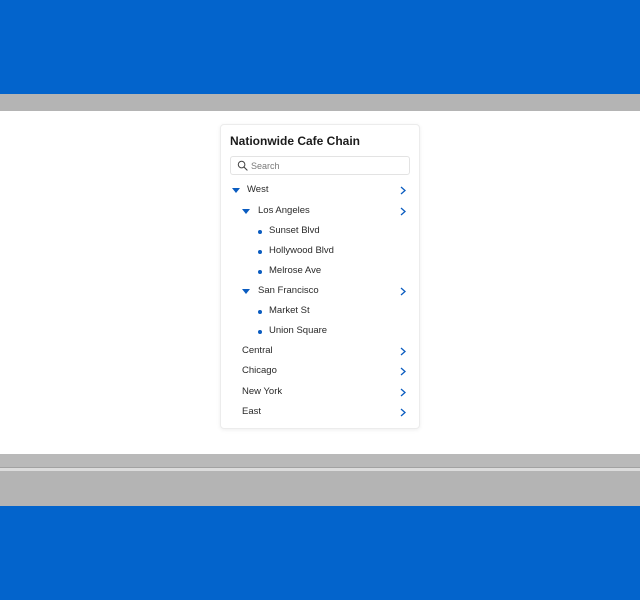 Image resolution: width=640 pixels, height=600 pixels. I want to click on tree-node-chicago: Chicago, so click(320, 372).